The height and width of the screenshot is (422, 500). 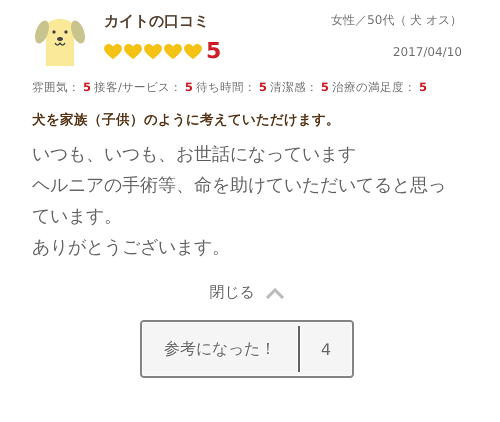 What do you see at coordinates (131, 248) in the screenshot?
I see `review-text: ありがとうございます。` at bounding box center [131, 248].